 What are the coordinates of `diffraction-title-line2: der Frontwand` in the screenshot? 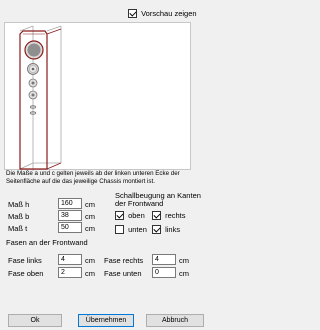 It's located at (139, 203).